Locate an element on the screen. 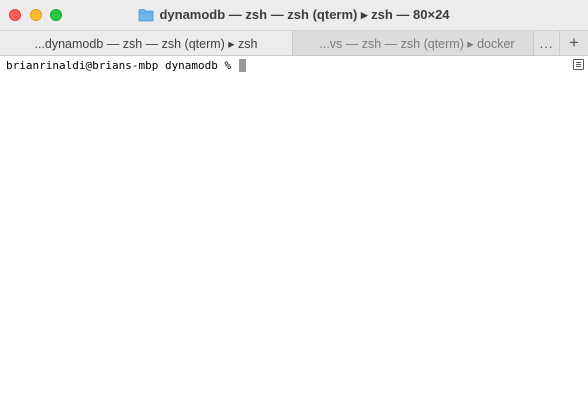 The image size is (588, 400). tab-vs: ...vs — zsh — zsh (qterm) ▸ docker is located at coordinates (413, 43).